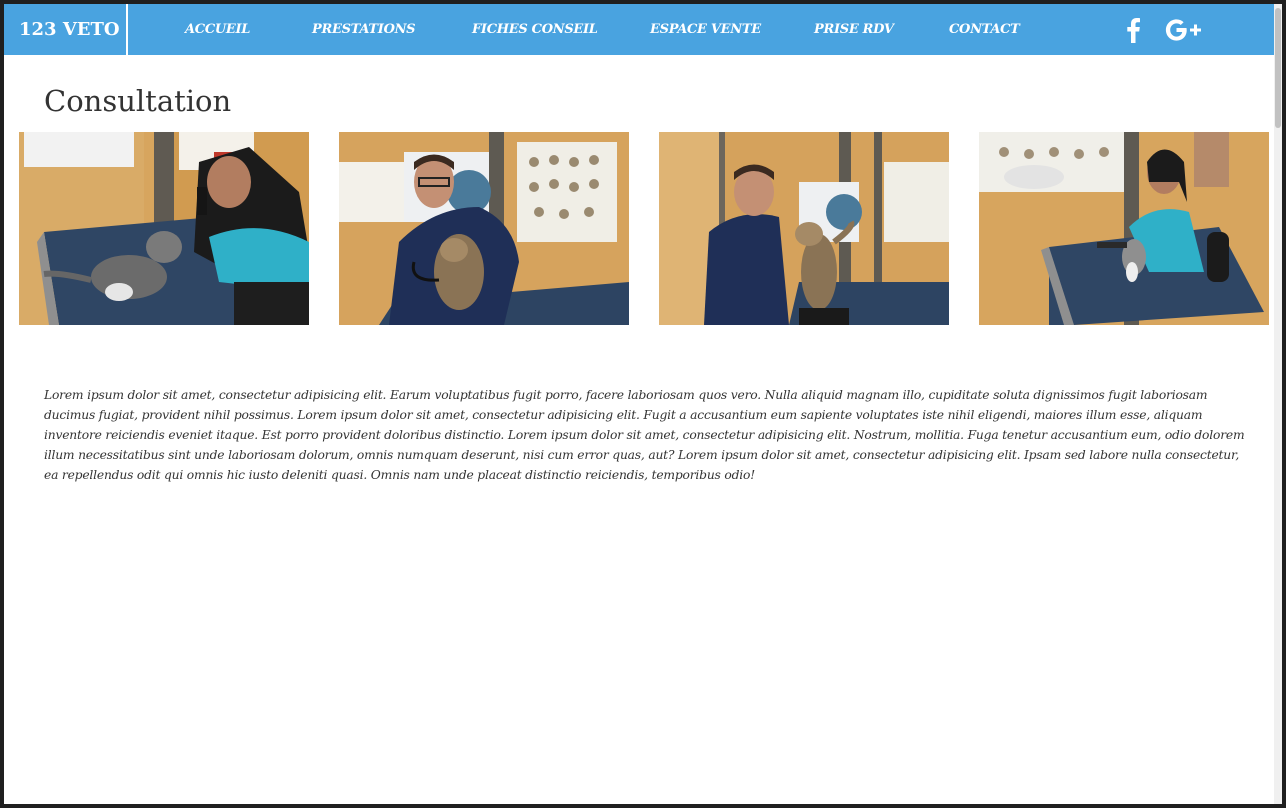 The height and width of the screenshot is (808, 1286). What do you see at coordinates (217, 29) in the screenshot?
I see `nav-item-accueil: ACCUEIL` at bounding box center [217, 29].